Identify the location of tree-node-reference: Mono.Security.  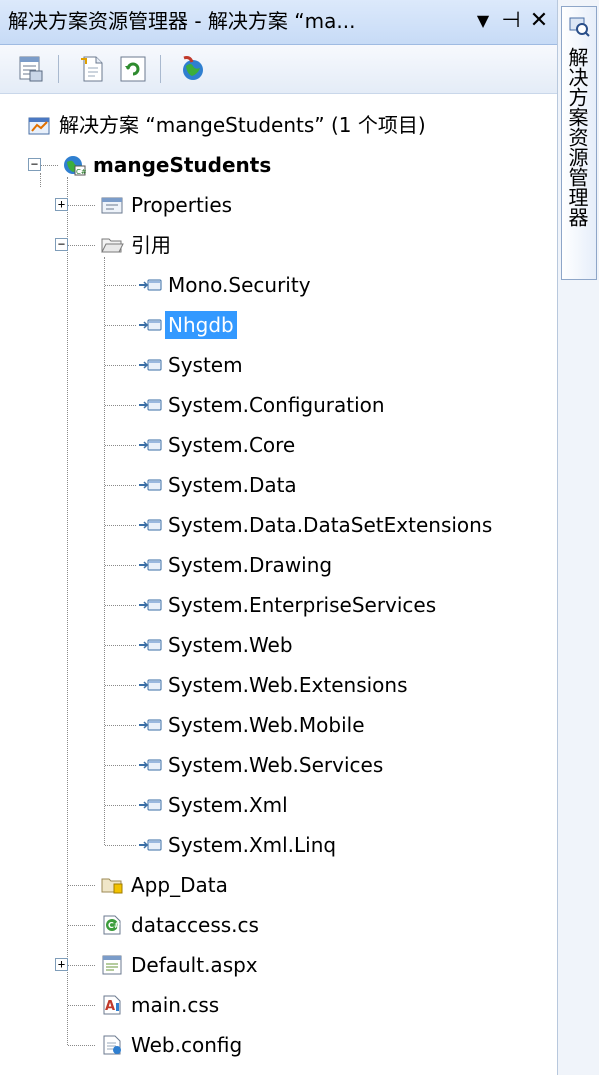
(278, 285).